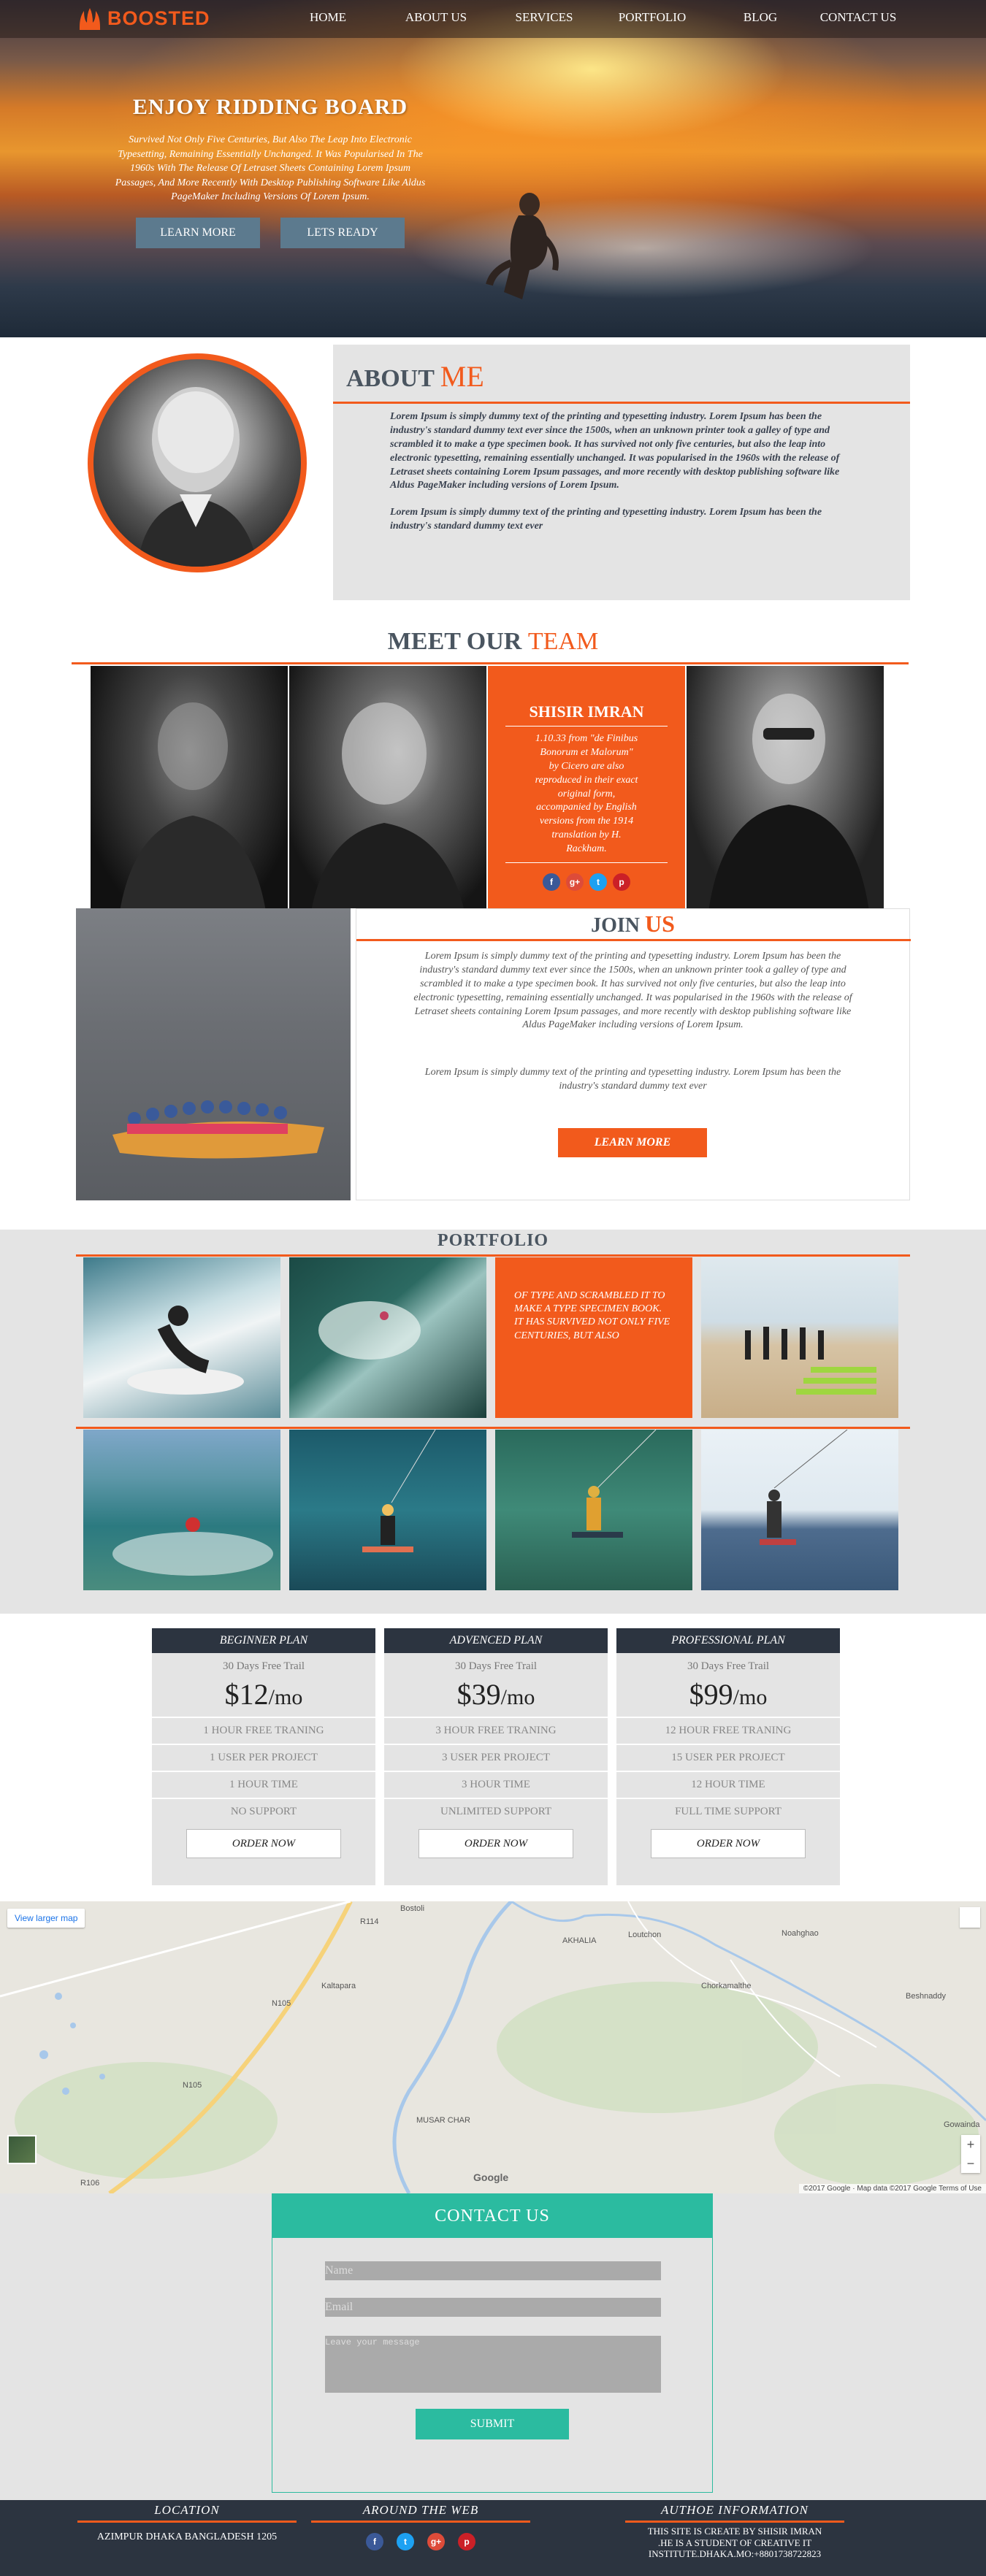 This screenshot has height=2576, width=986. I want to click on team-divider, so click(490, 663).